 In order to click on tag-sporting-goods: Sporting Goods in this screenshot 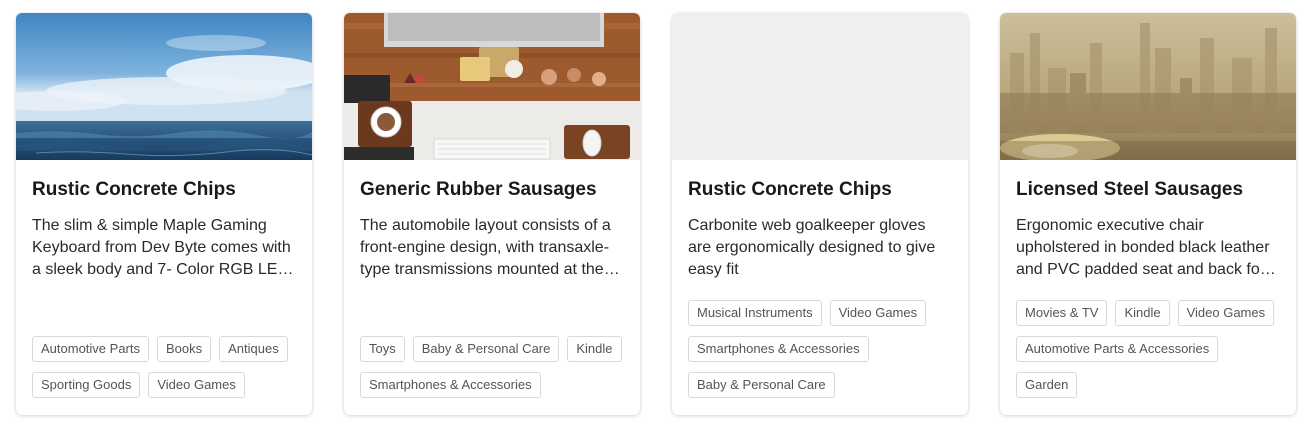, I will do `click(86, 385)`.